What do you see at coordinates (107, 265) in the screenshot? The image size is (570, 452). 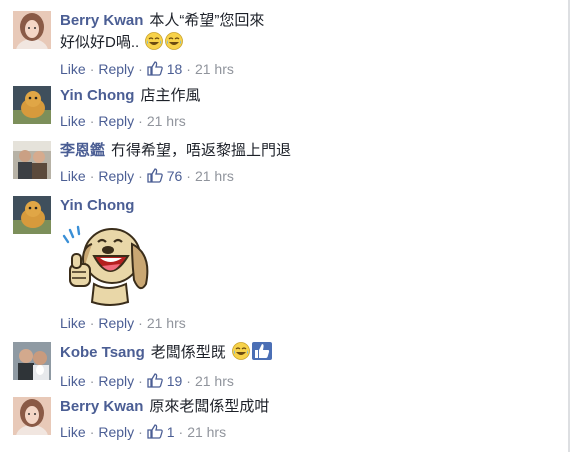 I see `laughing-dog-sticker-icon` at bounding box center [107, 265].